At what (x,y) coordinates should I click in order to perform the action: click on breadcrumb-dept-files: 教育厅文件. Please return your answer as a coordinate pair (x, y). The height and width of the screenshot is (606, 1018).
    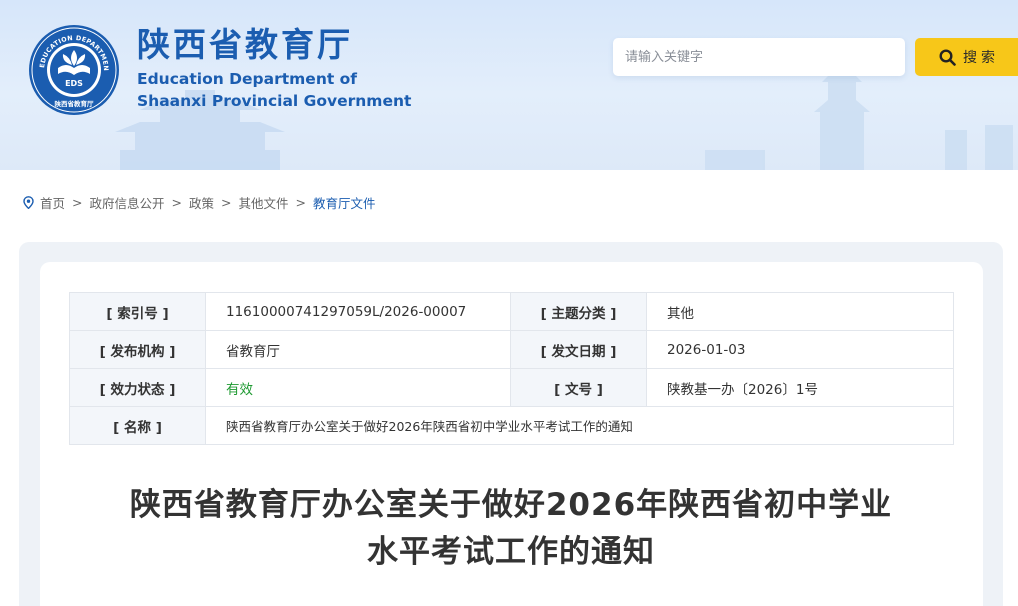
    Looking at the image, I should click on (344, 202).